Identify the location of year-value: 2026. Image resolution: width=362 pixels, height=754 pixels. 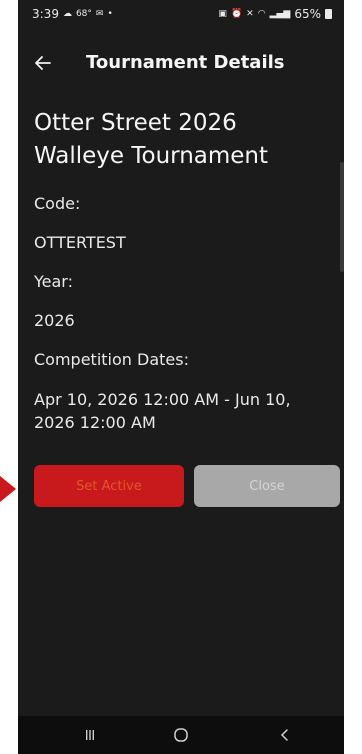
(54, 320).